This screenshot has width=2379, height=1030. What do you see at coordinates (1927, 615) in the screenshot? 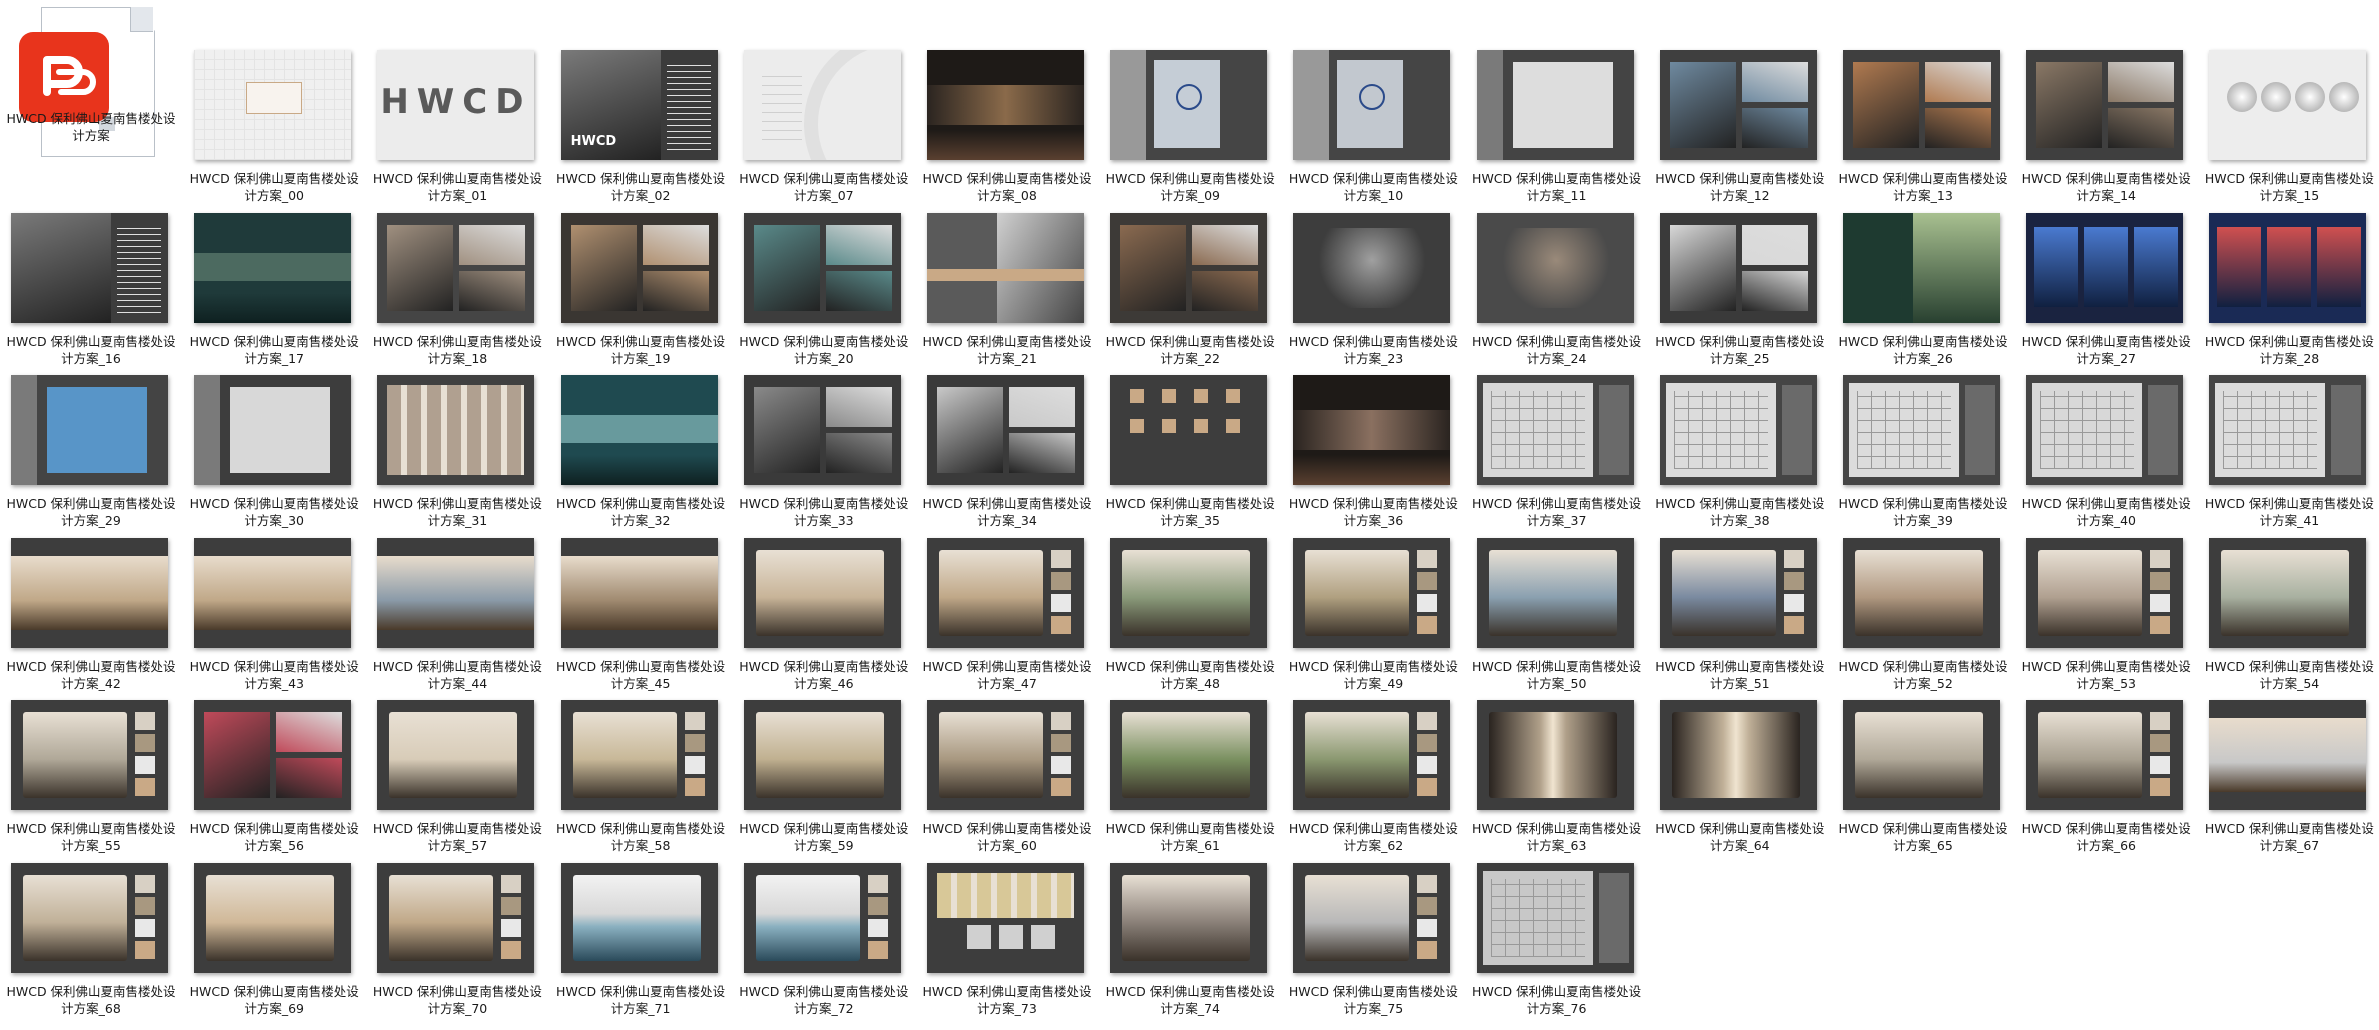
I see `image-file-item: HWCD 保利佛山夏南售楼处设计方案_52` at bounding box center [1927, 615].